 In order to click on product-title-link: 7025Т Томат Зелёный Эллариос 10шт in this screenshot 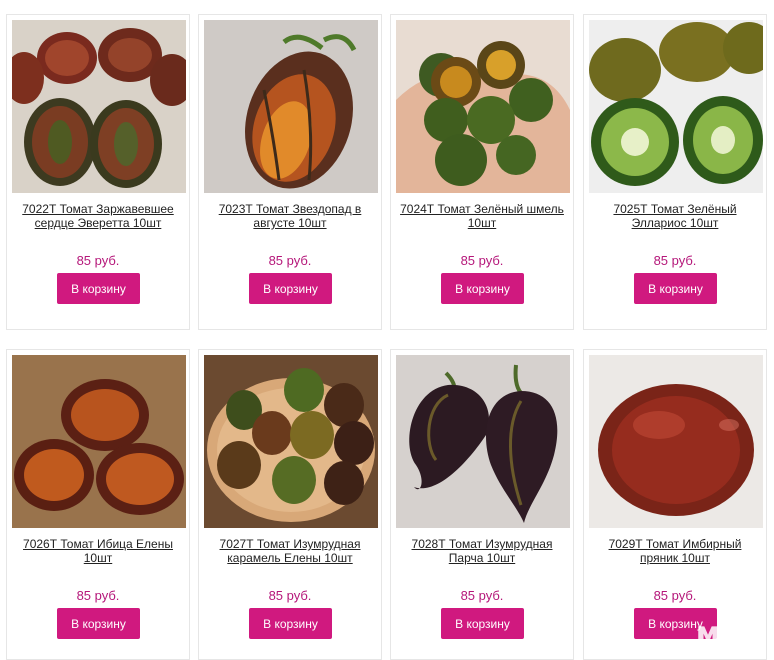, I will do `click(675, 216)`.